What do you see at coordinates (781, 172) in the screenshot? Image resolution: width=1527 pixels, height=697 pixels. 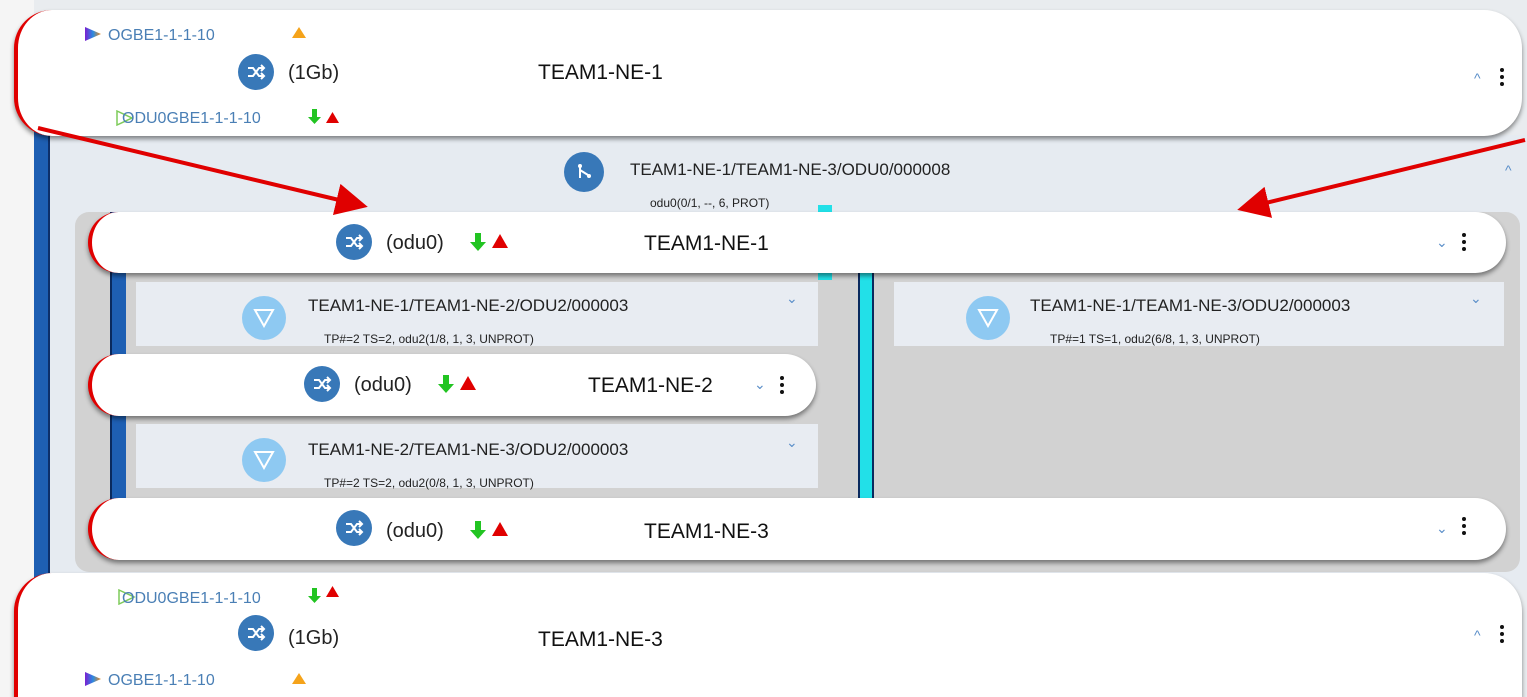 I see `annotation-arrows` at bounding box center [781, 172].